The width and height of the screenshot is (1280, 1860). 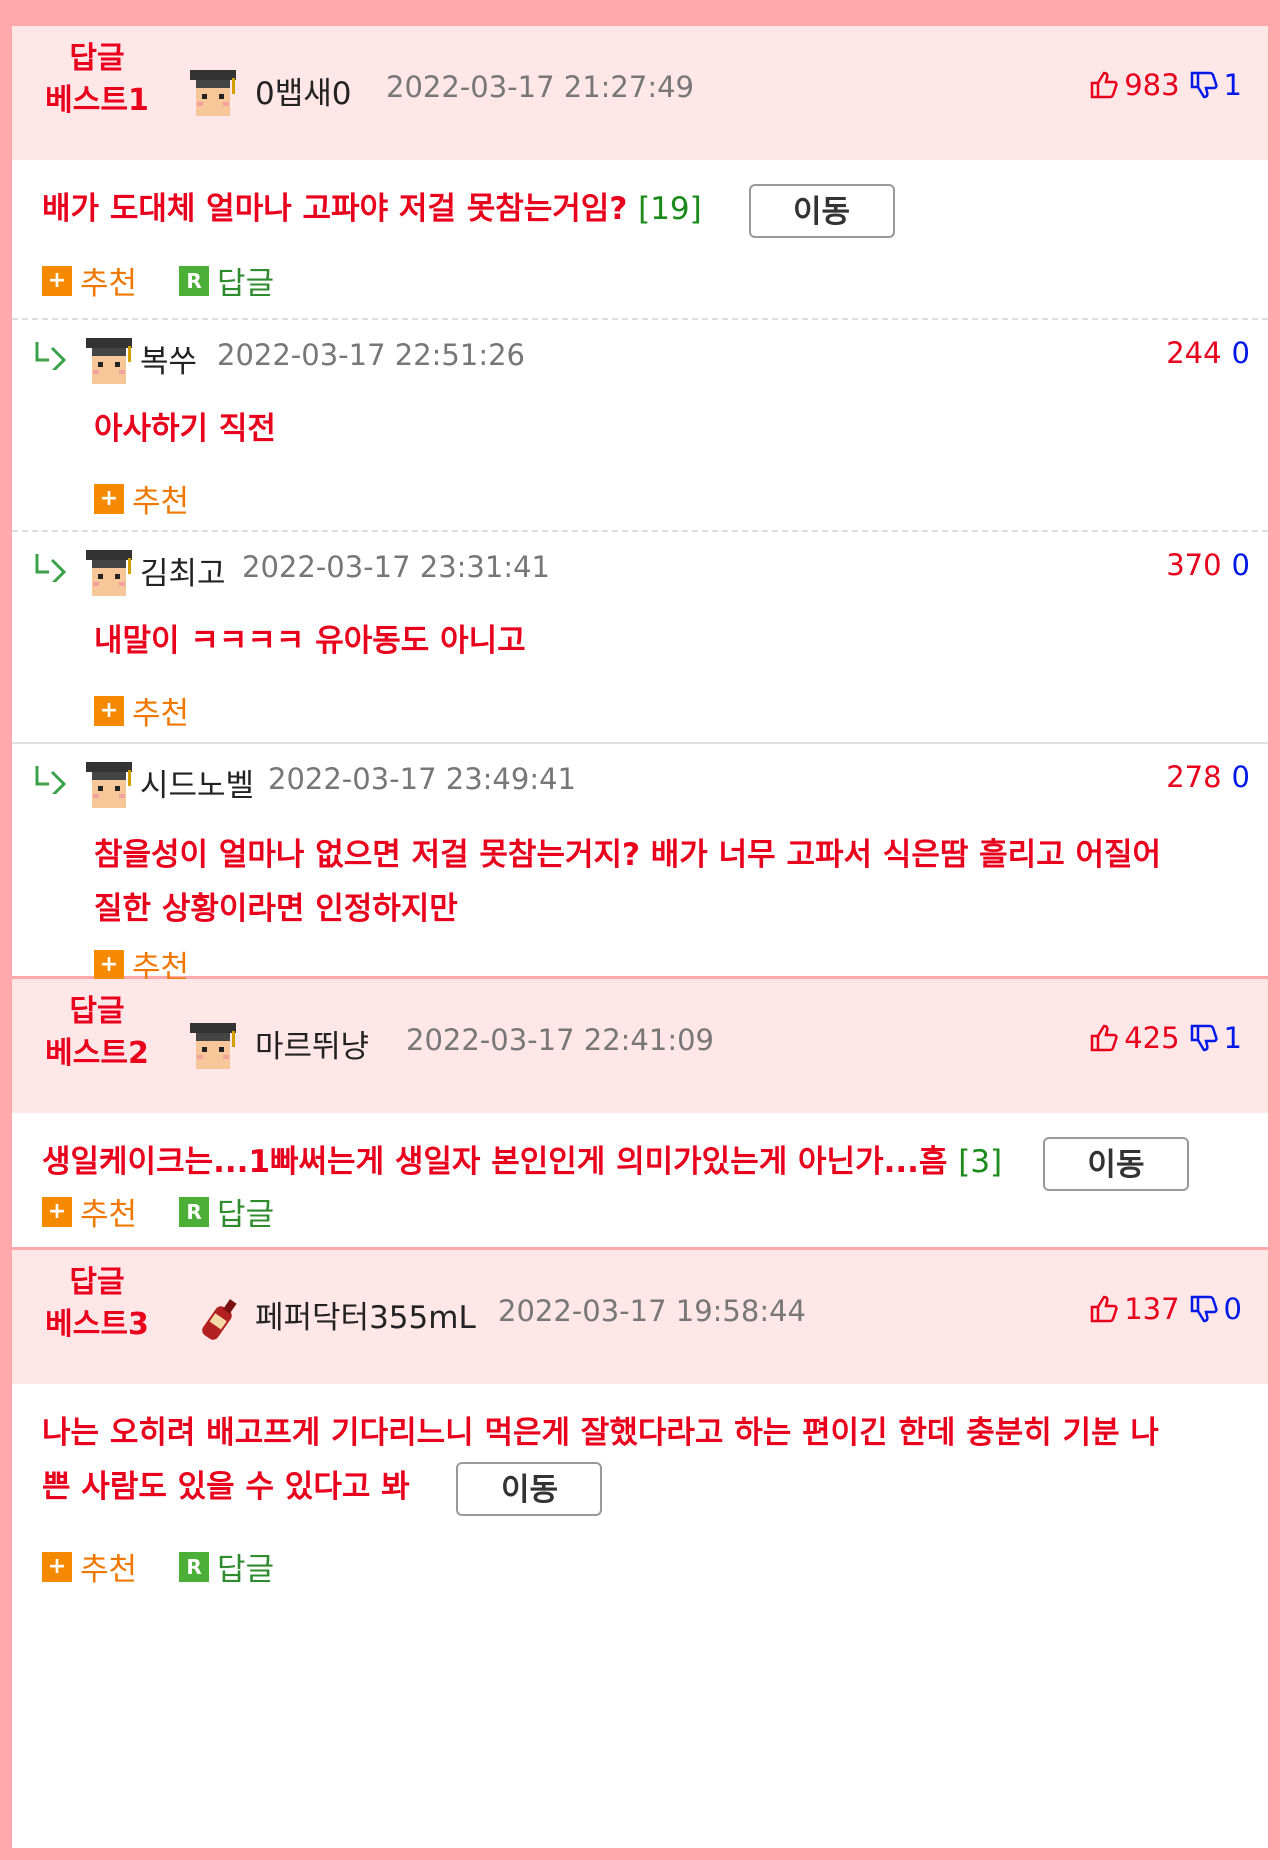 I want to click on author-nick: 김최고, so click(x=183, y=570).